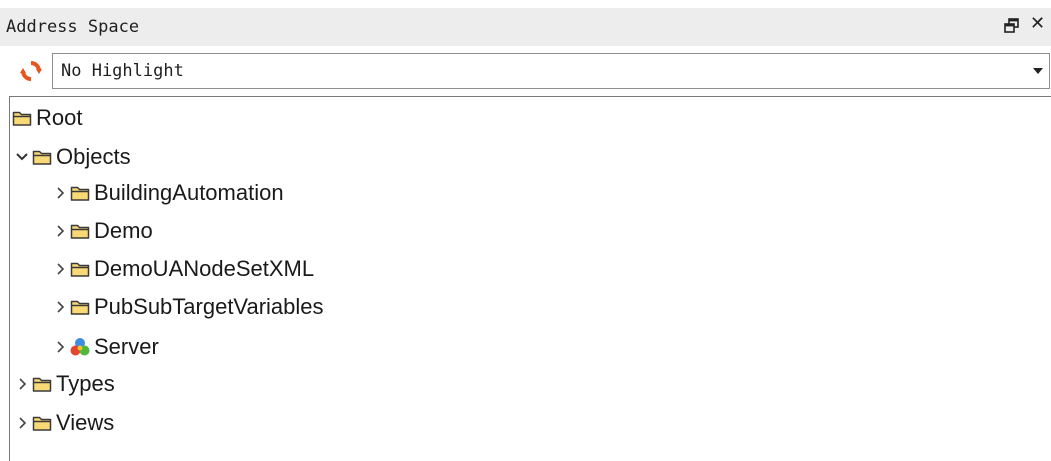  Describe the element at coordinates (189, 192) in the screenshot. I see `tree-node-label: BuildingAutomation` at that location.